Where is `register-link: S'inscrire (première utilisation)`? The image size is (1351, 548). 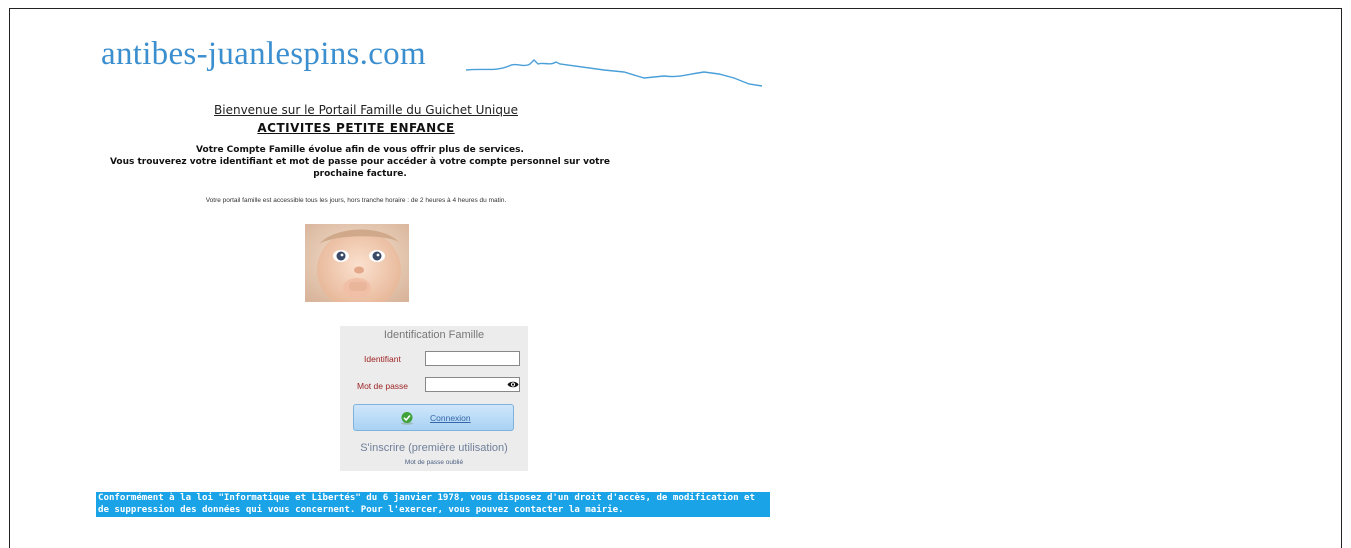 register-link: S'inscrire (première utilisation) is located at coordinates (434, 448).